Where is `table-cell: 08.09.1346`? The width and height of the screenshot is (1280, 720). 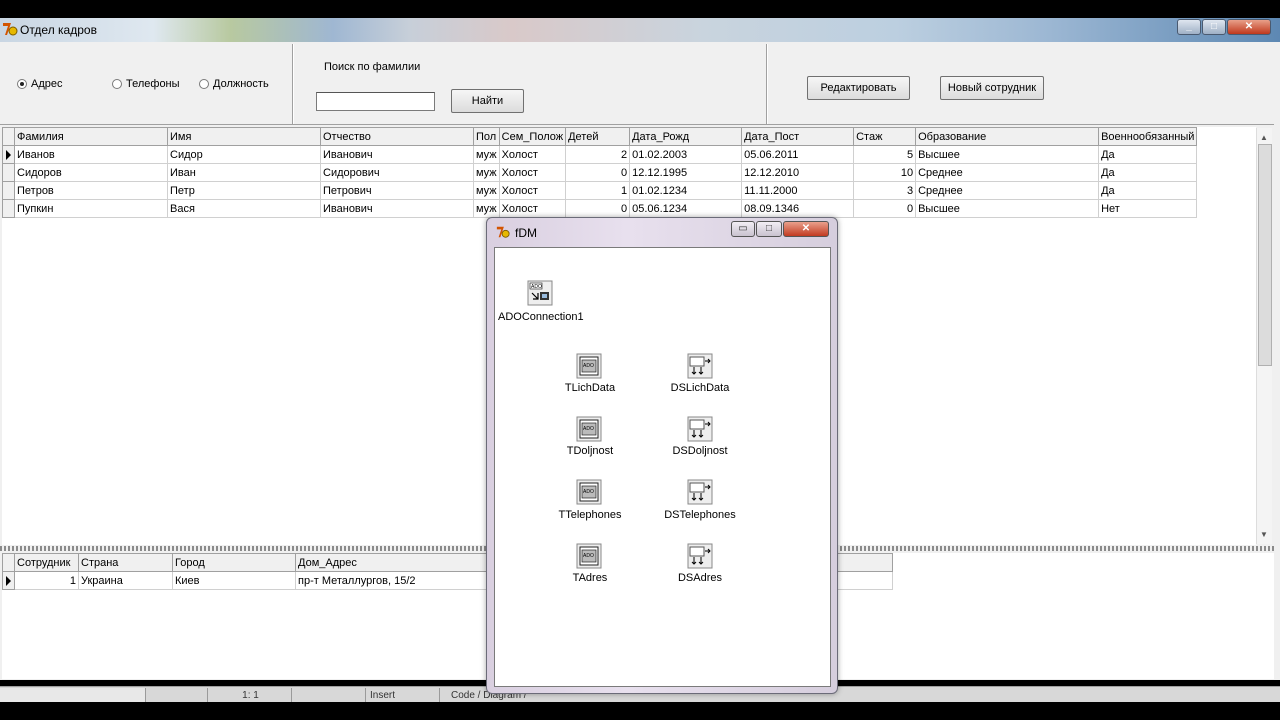 table-cell: 08.09.1346 is located at coordinates (798, 208).